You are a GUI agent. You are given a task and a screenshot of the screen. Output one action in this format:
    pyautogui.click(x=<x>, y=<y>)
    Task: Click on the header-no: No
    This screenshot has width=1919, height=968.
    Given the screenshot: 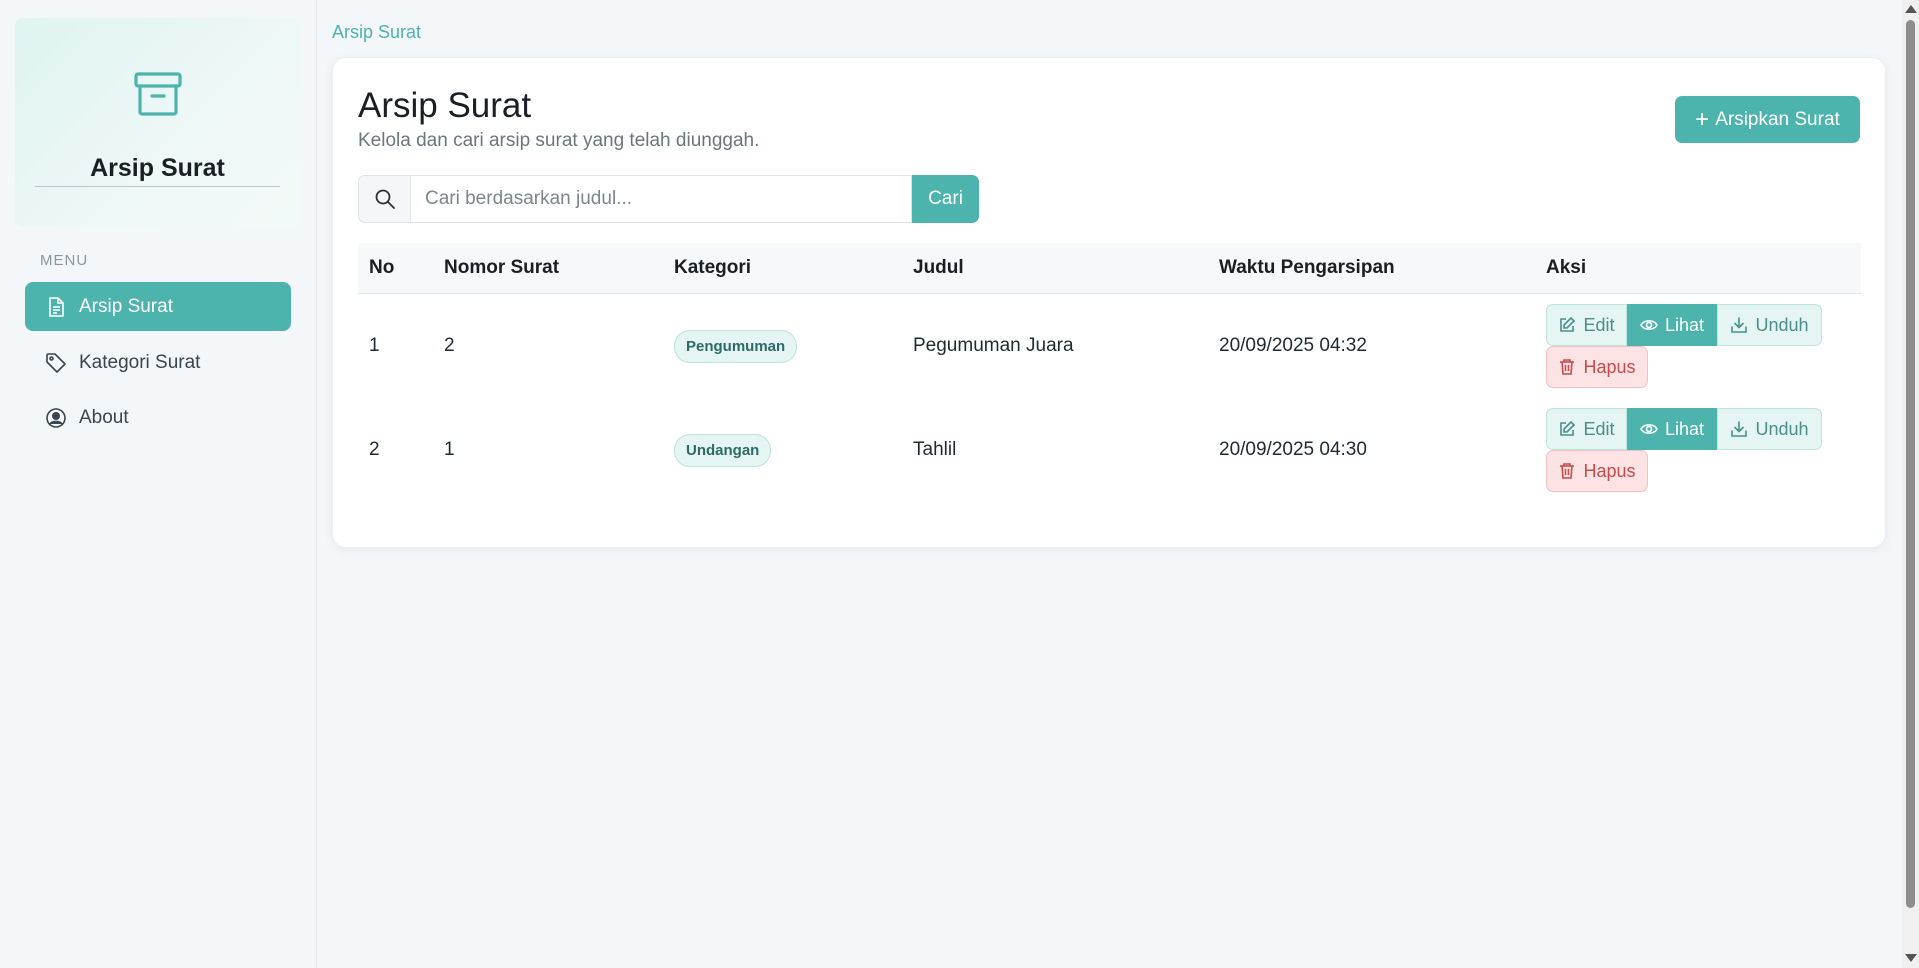 What is the action you would take?
    pyautogui.click(x=382, y=267)
    